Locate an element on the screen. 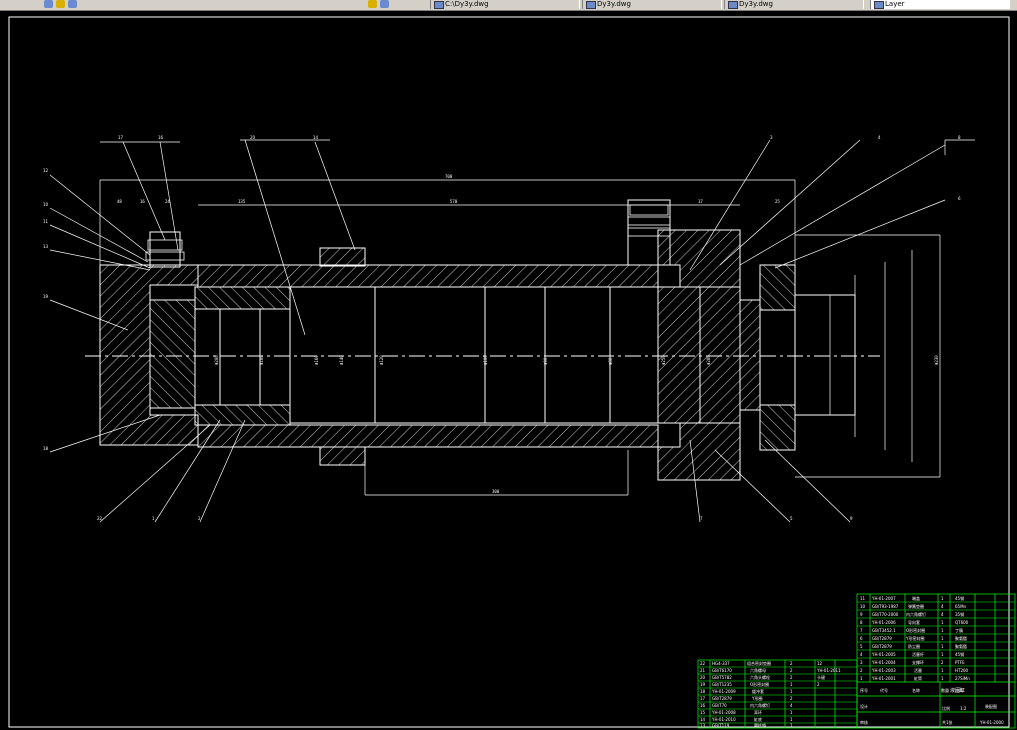 The width and height of the screenshot is (1017, 730). balloon-8: 8 is located at coordinates (959, 137).